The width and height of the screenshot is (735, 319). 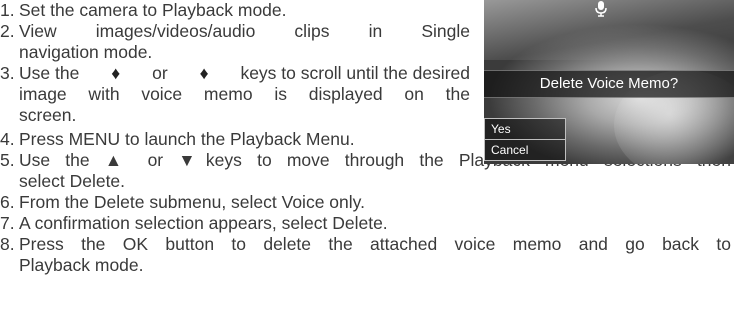 I want to click on step-number: 1., so click(x=7, y=10).